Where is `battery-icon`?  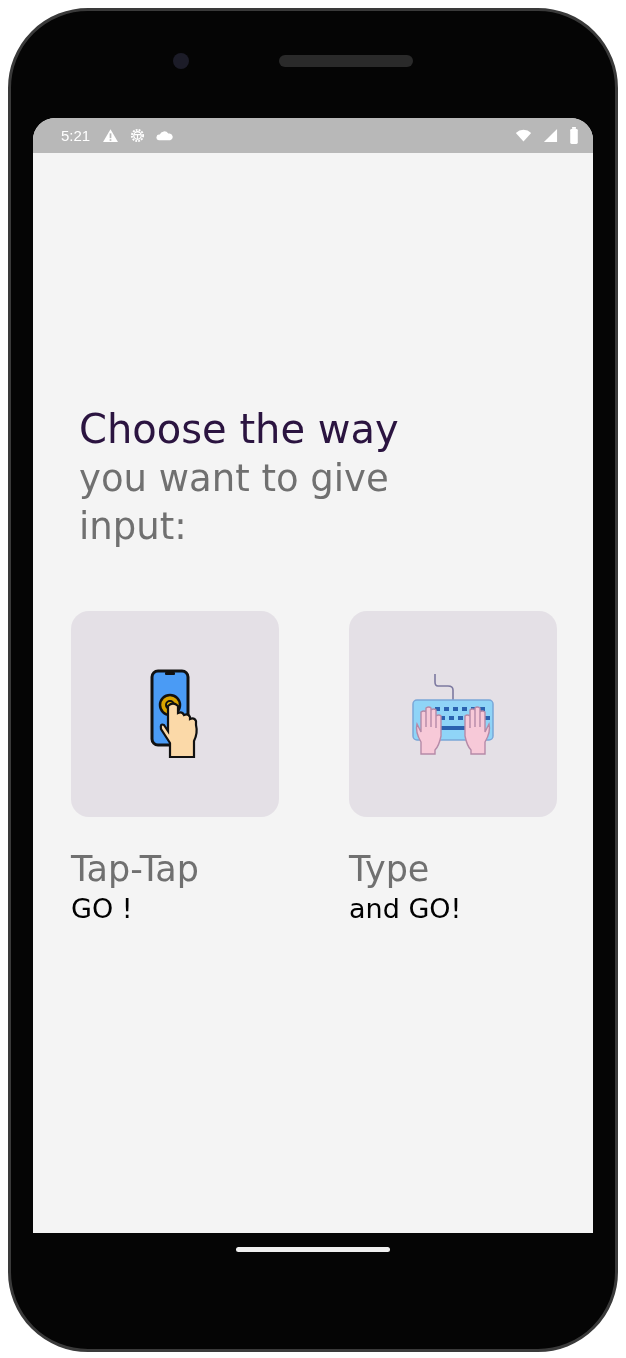 battery-icon is located at coordinates (574, 135).